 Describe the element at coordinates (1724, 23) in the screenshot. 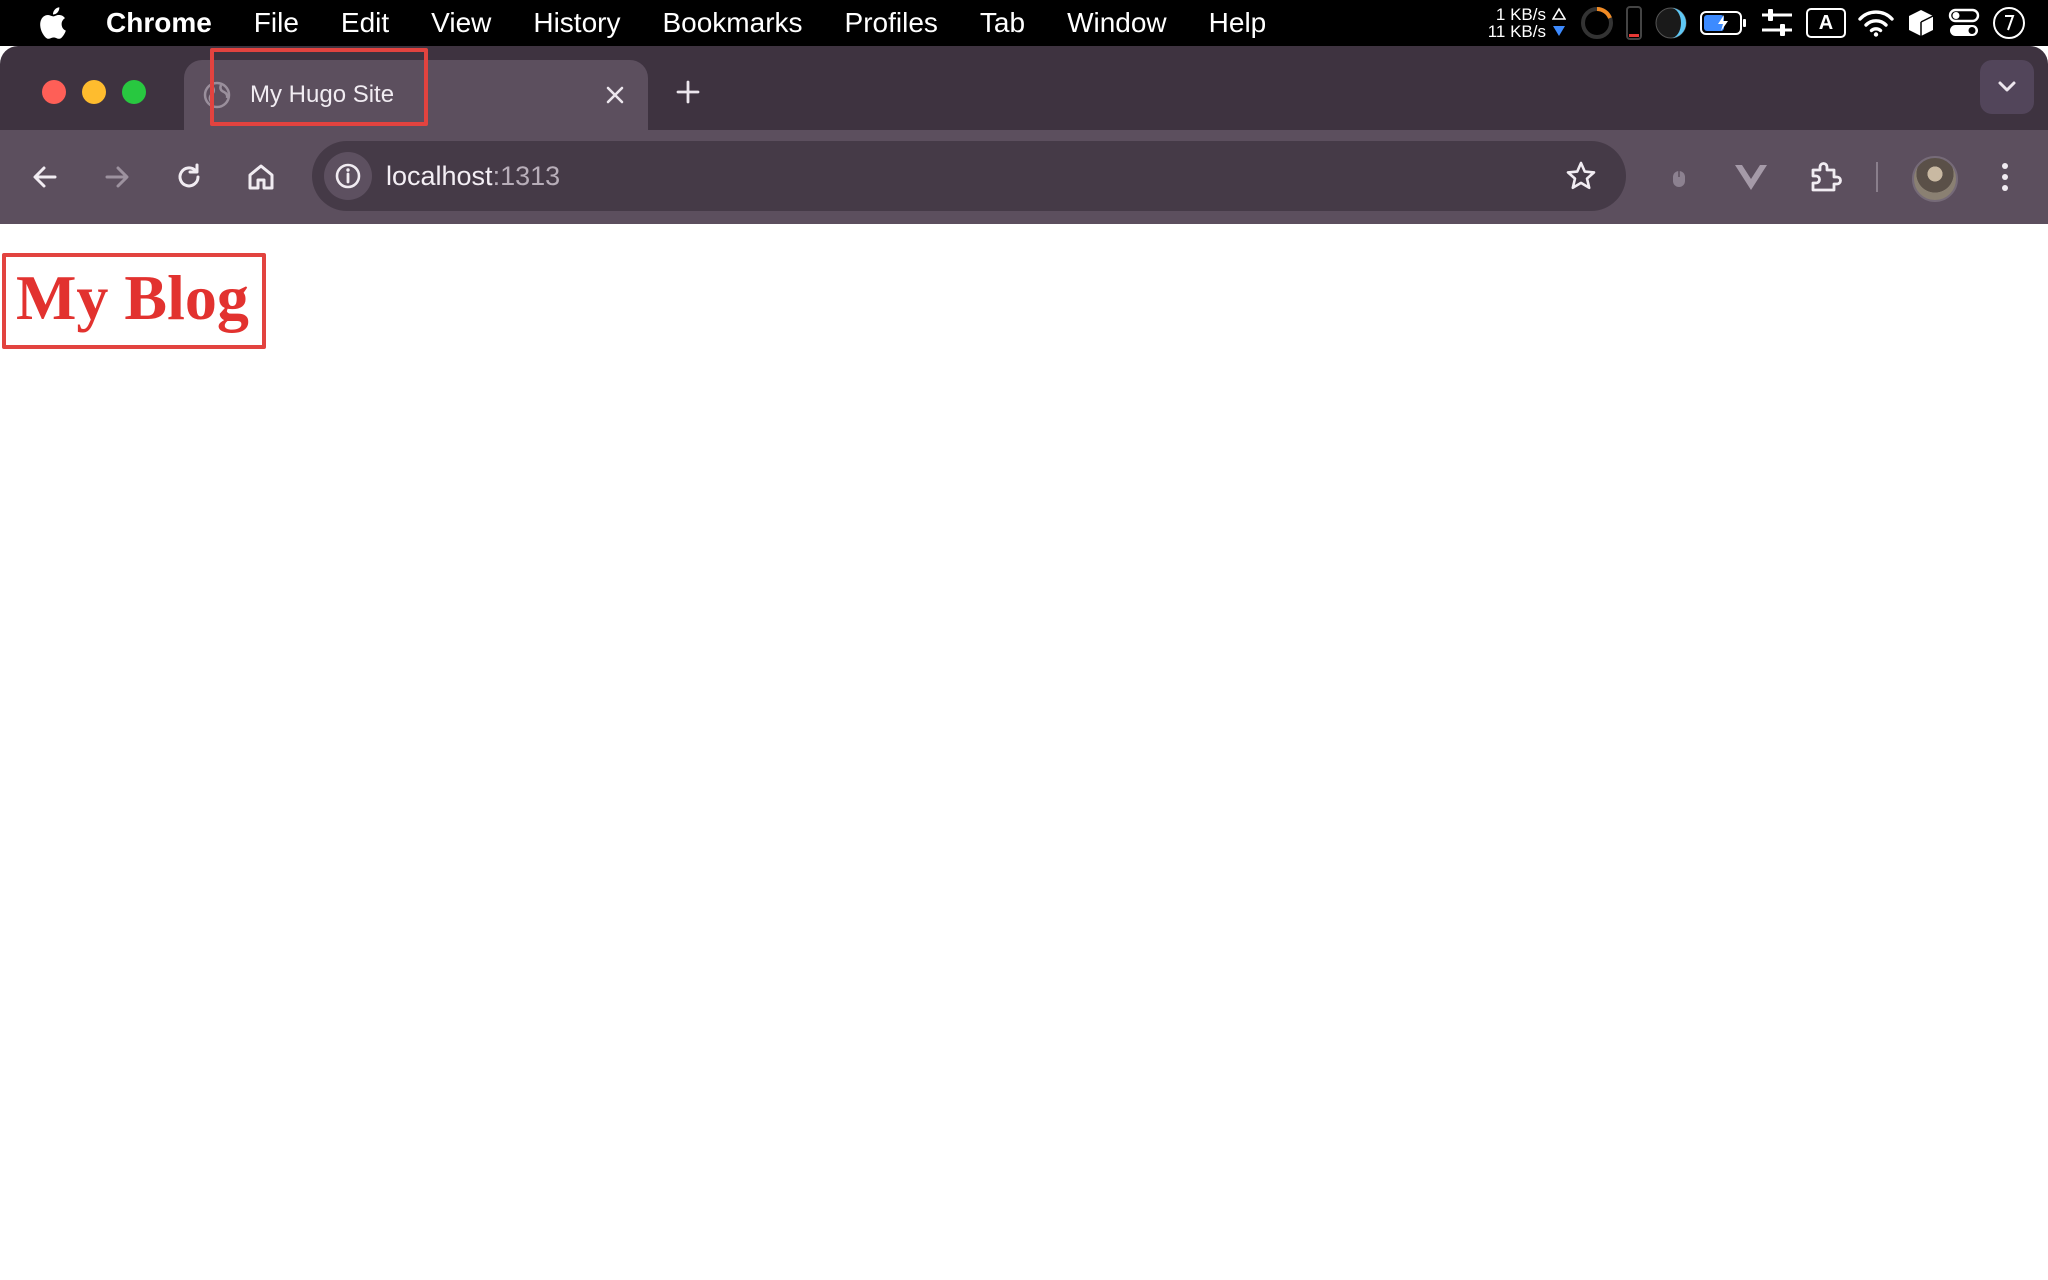

I see `battery-icon` at that location.